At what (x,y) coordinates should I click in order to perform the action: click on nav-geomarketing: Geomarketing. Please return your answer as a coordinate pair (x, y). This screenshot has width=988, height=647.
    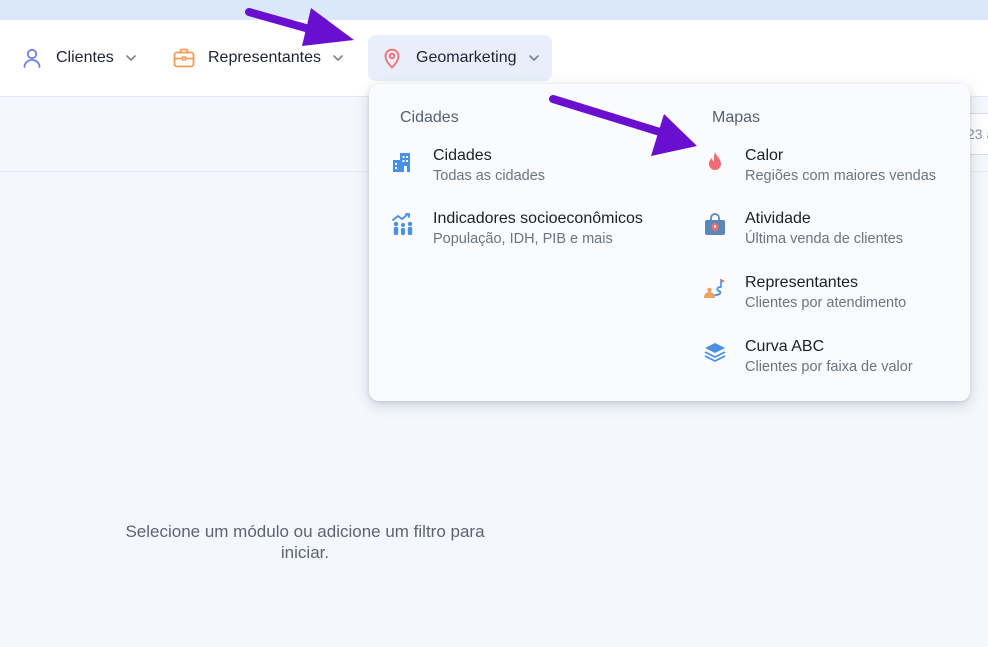
    Looking at the image, I should click on (460, 58).